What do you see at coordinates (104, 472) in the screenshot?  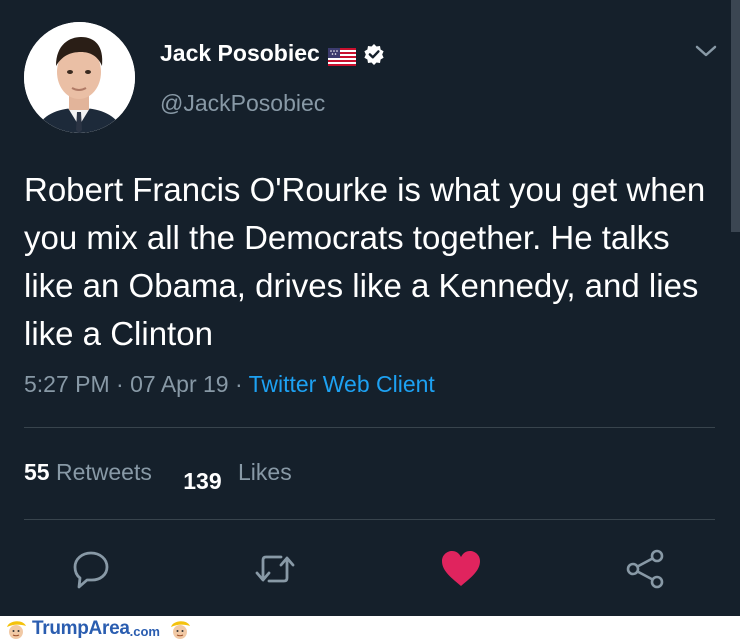 I see `retweets-label: Retweets` at bounding box center [104, 472].